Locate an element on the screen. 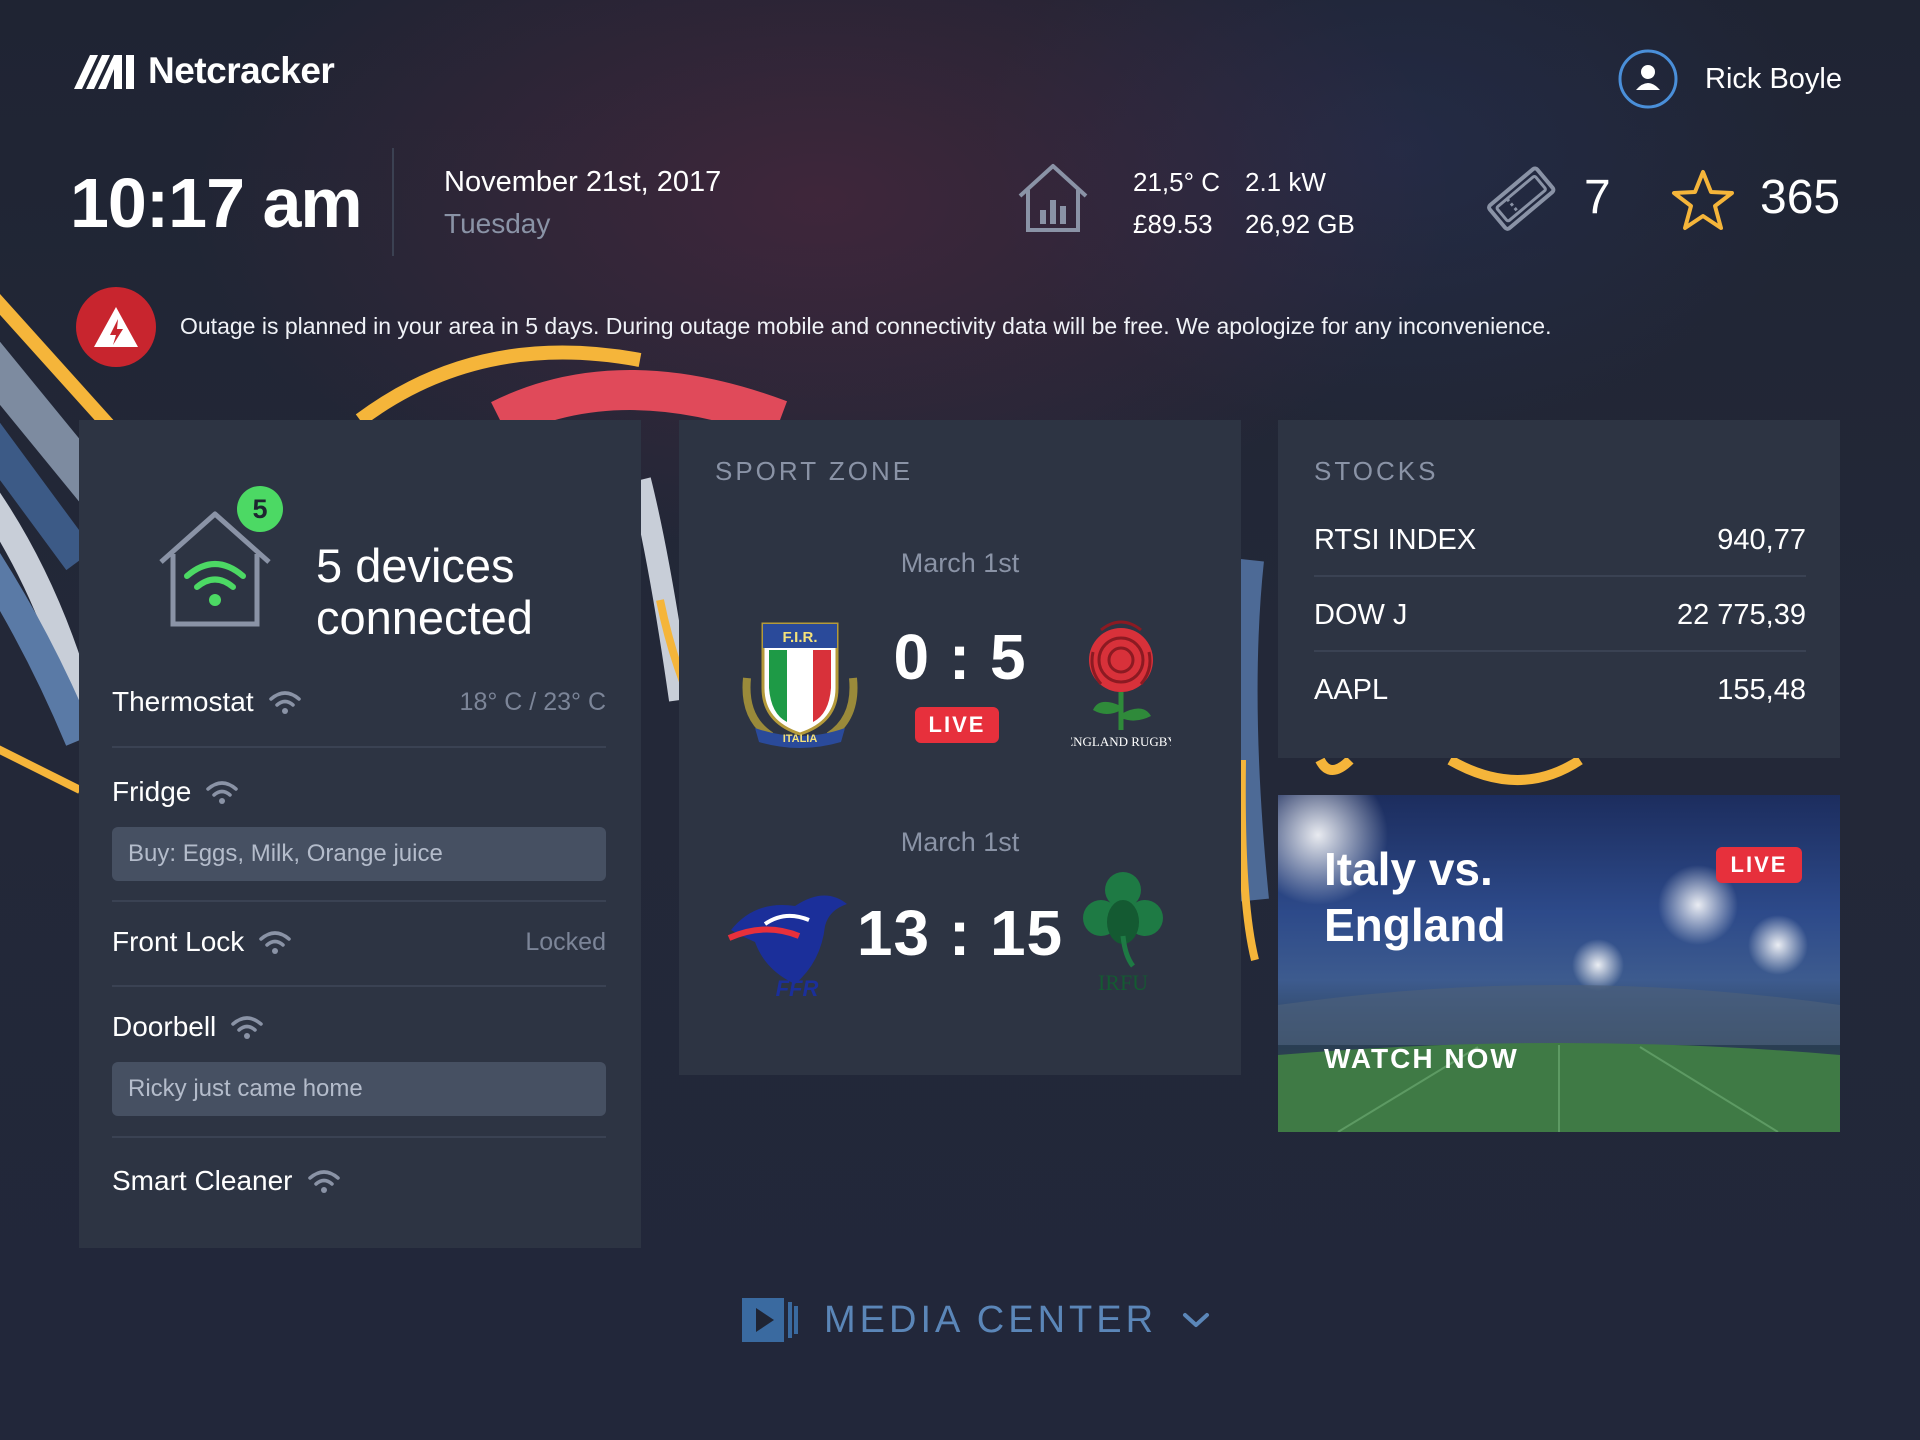  stock-row: RTSI INDEX 940,77 is located at coordinates (1560, 540).